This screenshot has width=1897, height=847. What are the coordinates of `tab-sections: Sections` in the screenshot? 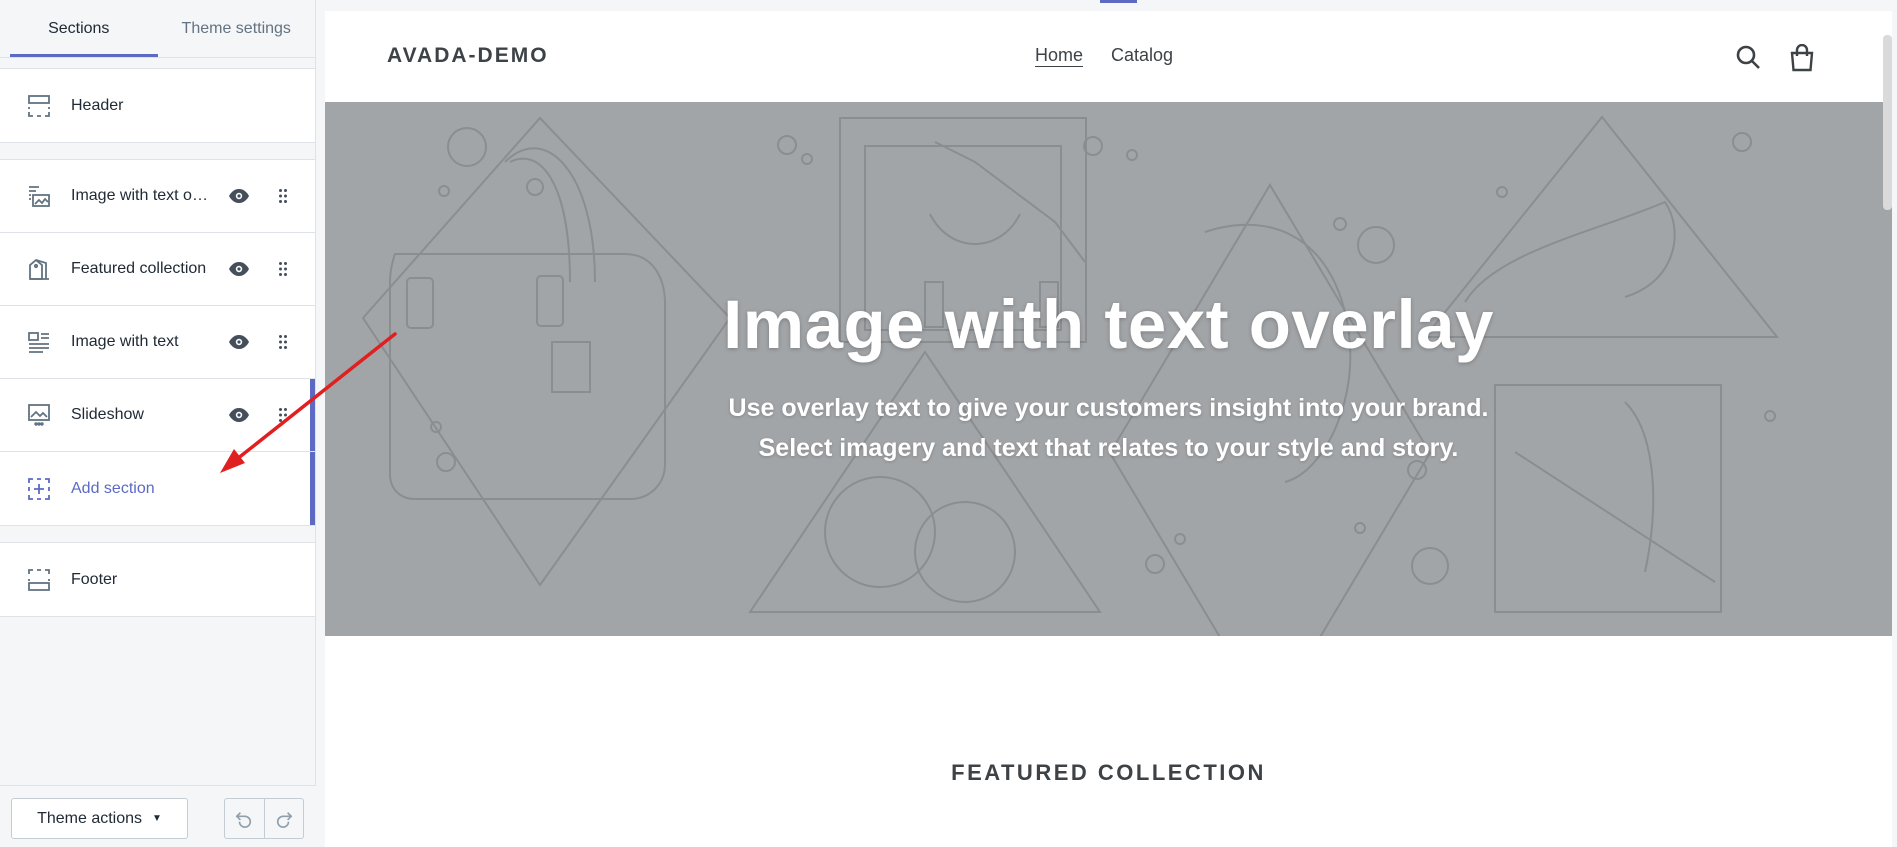 It's located at (79, 28).